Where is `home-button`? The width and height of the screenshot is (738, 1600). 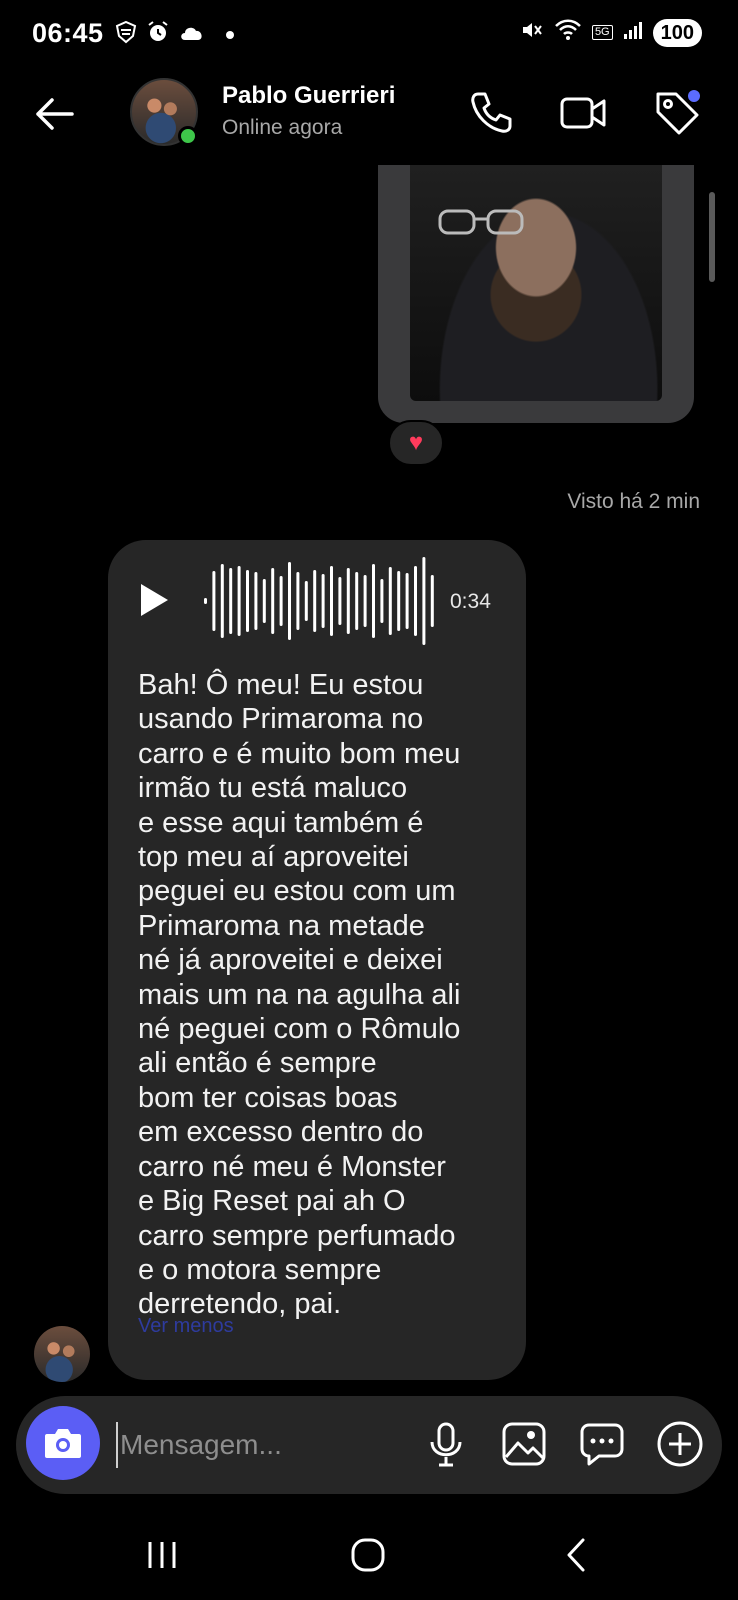 home-button is located at coordinates (368, 1555).